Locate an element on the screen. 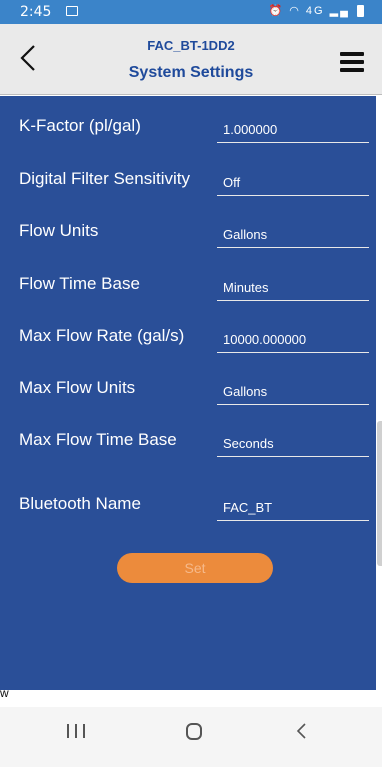 This screenshot has width=382, height=767. setting-row-flow-units: Flow Units Gallons is located at coordinates (188, 233).